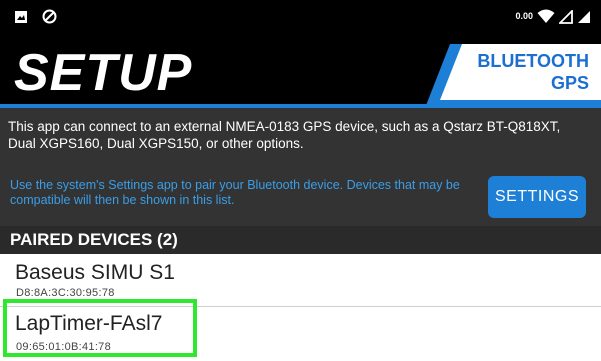 The image size is (601, 361). Describe the element at coordinates (49, 16) in the screenshot. I see `no-disturb-icon` at that location.